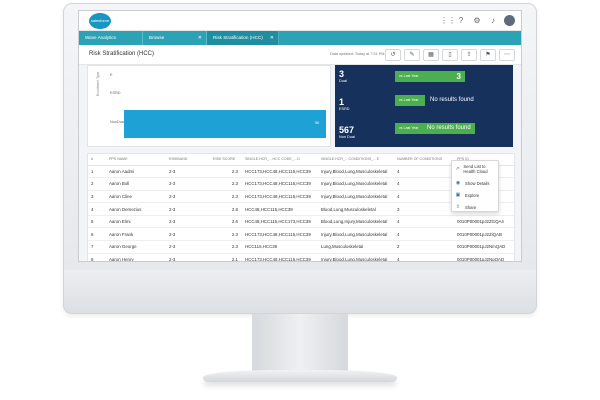 This screenshot has height=400, width=600. I want to click on table-cell: HCC48,HCC115,HCC39, so click(280, 209).